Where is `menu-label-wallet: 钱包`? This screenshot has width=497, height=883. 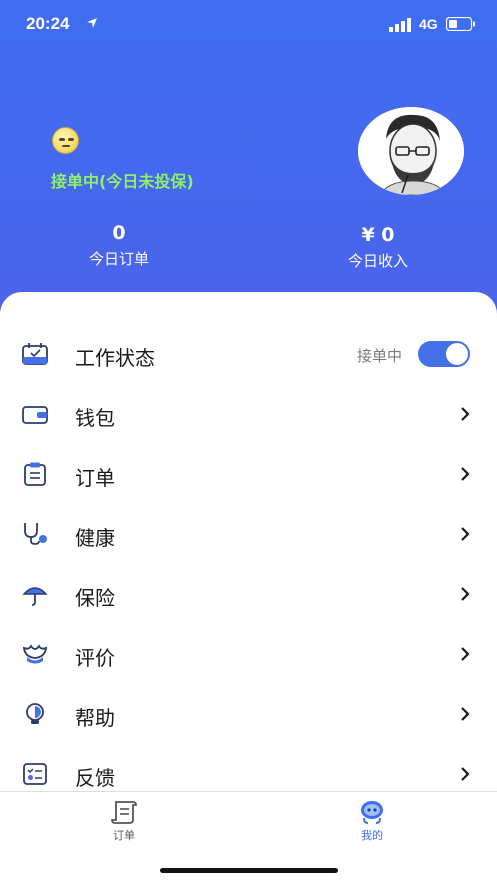
menu-label-wallet: 钱包 is located at coordinates (95, 418).